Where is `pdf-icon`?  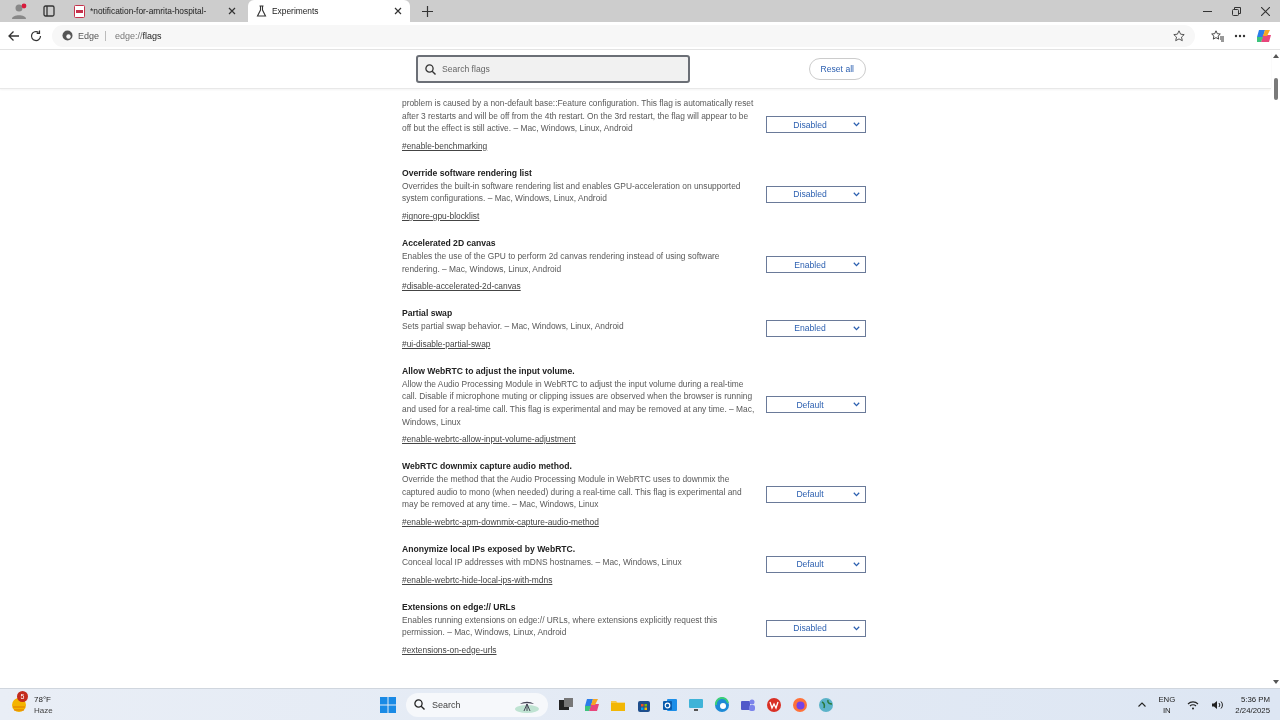
pdf-icon is located at coordinates (79, 11).